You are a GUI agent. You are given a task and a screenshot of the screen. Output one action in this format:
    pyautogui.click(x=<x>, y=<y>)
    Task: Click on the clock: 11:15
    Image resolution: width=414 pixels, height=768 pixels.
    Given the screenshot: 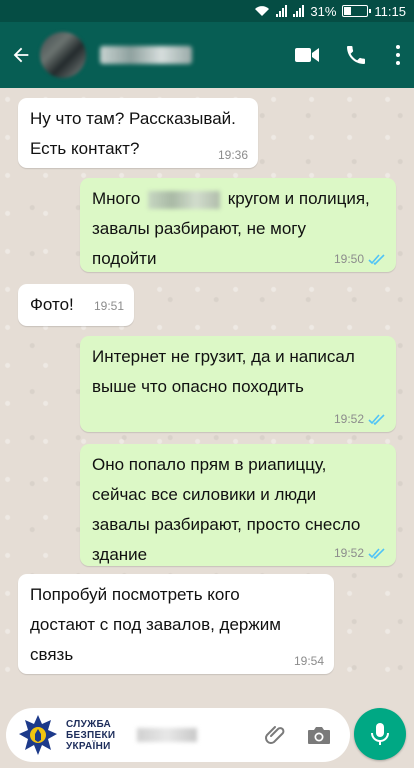 What is the action you would take?
    pyautogui.click(x=390, y=11)
    